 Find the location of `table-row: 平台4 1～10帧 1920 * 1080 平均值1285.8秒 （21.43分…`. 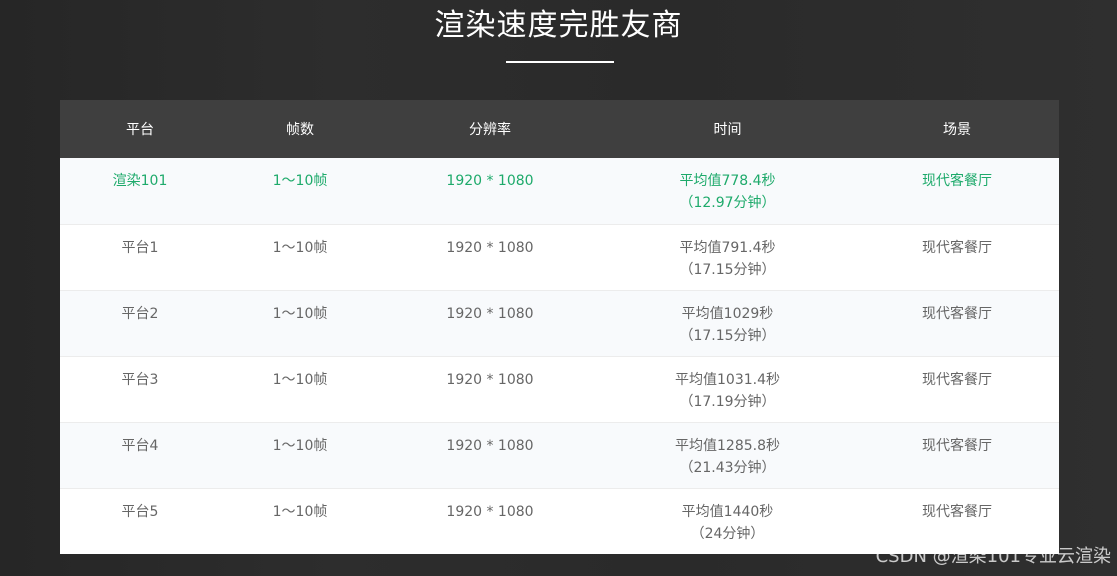

table-row: 平台4 1～10帧 1920 * 1080 平均值1285.8秒 （21.43分… is located at coordinates (559, 455).